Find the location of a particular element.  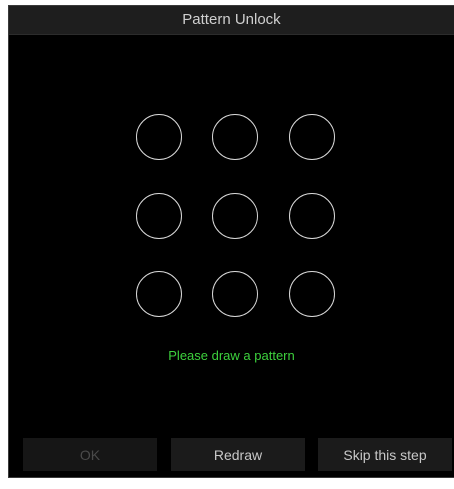

ok-button: OK is located at coordinates (90, 454).